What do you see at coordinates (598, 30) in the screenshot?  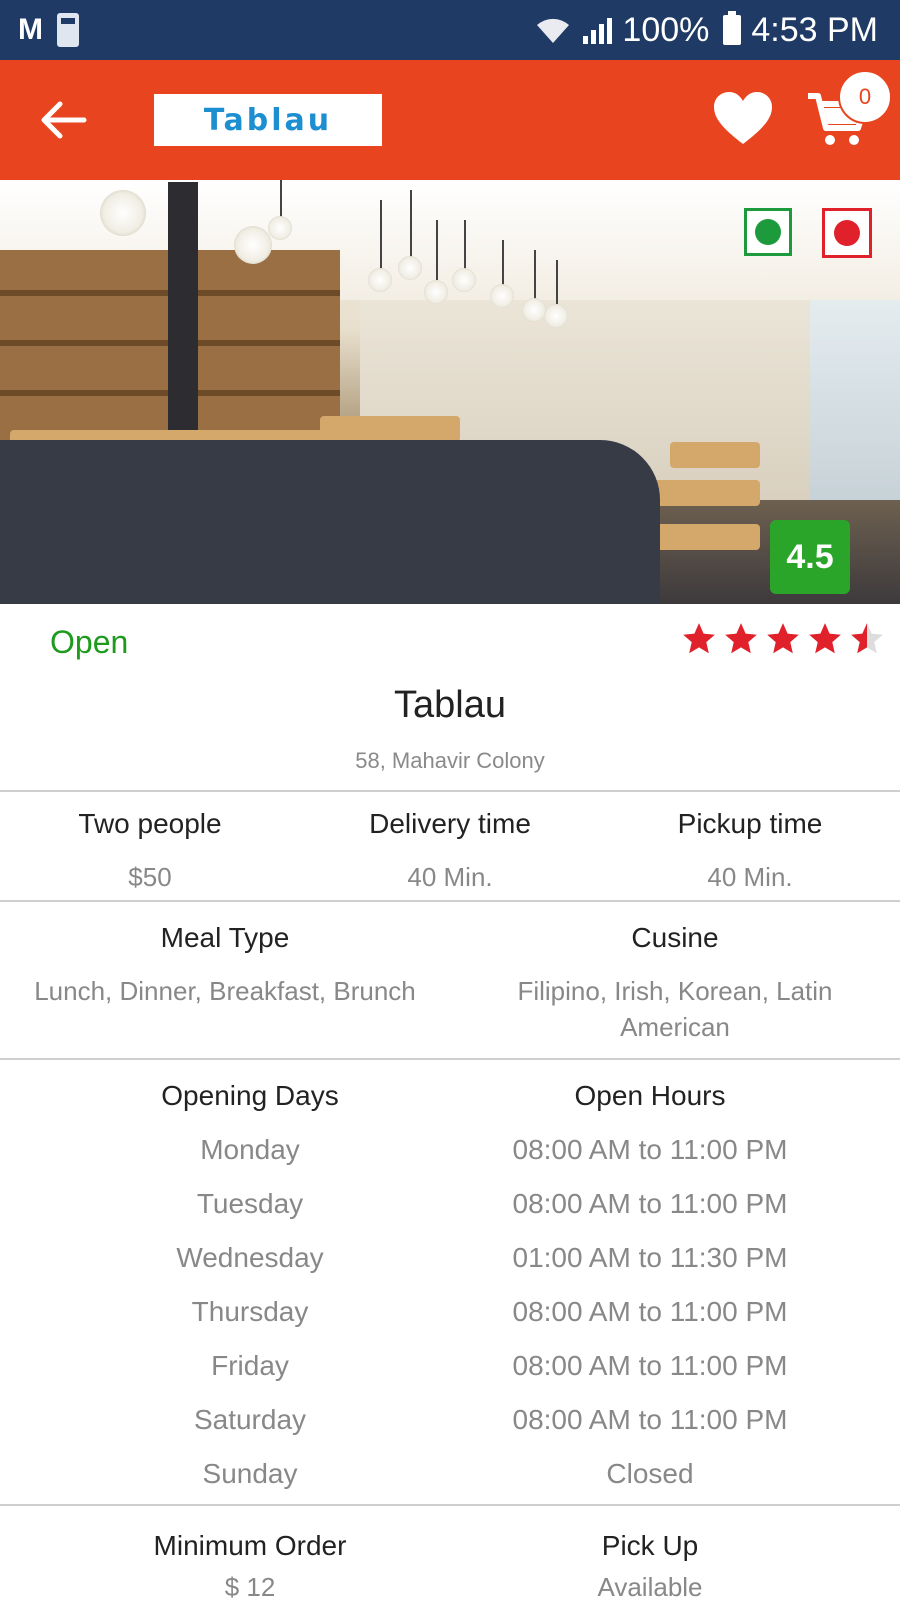 I see `signal-icon` at bounding box center [598, 30].